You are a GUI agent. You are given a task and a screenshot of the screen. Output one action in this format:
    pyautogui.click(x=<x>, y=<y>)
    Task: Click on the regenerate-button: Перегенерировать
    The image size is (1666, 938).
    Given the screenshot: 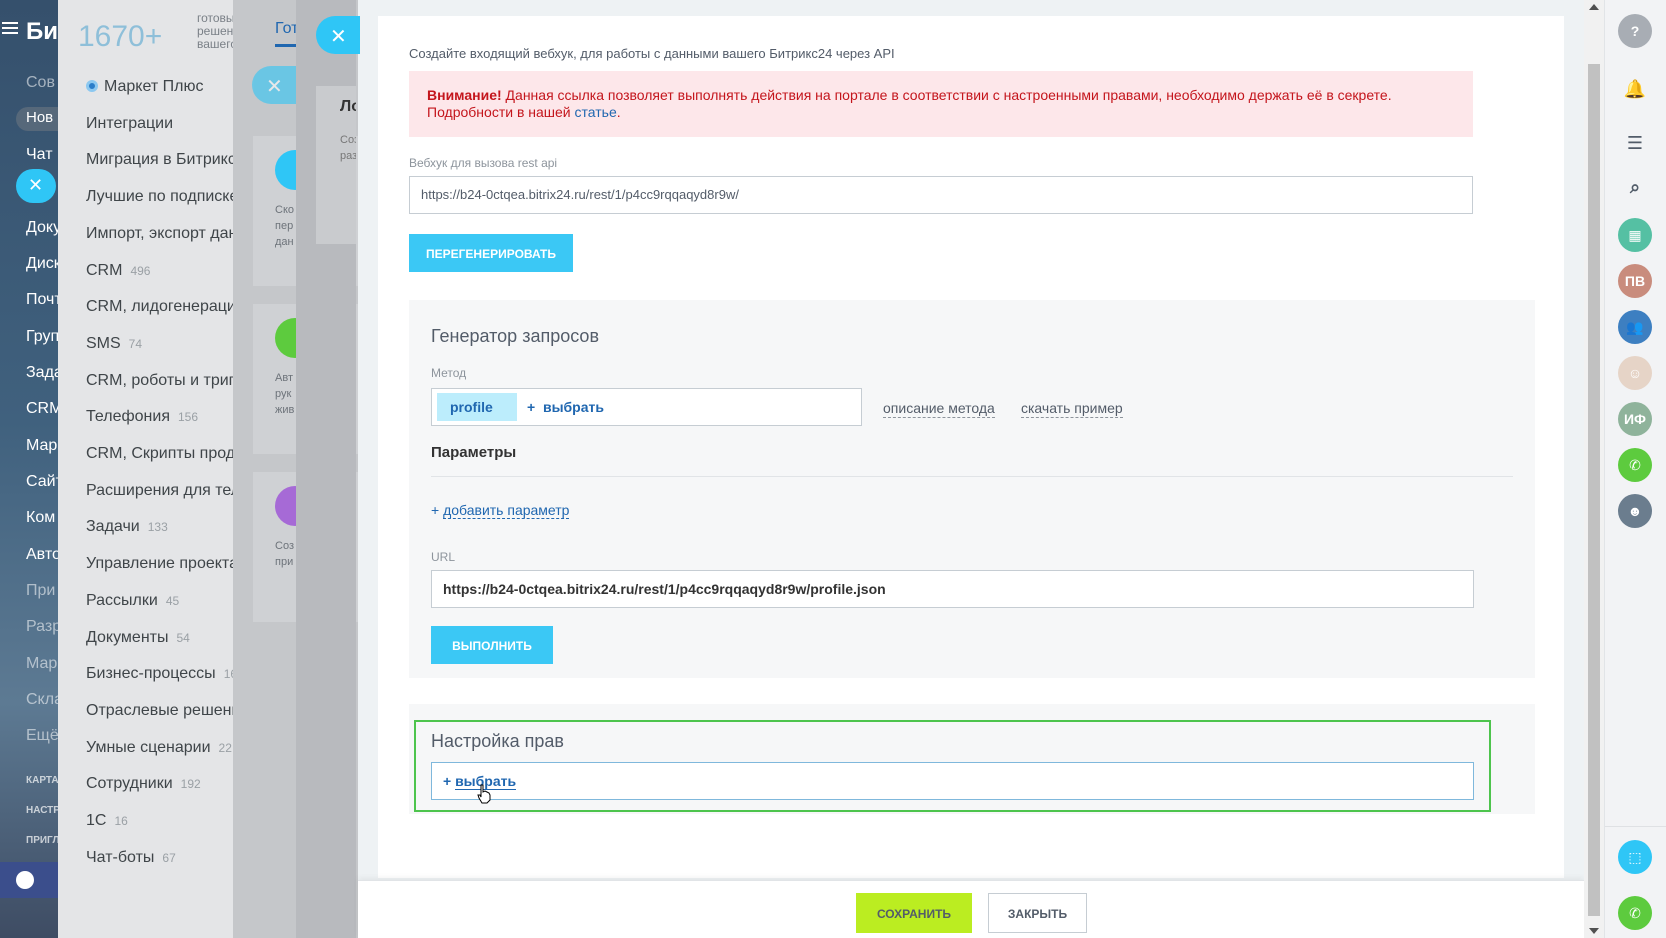 What is the action you would take?
    pyautogui.click(x=491, y=253)
    